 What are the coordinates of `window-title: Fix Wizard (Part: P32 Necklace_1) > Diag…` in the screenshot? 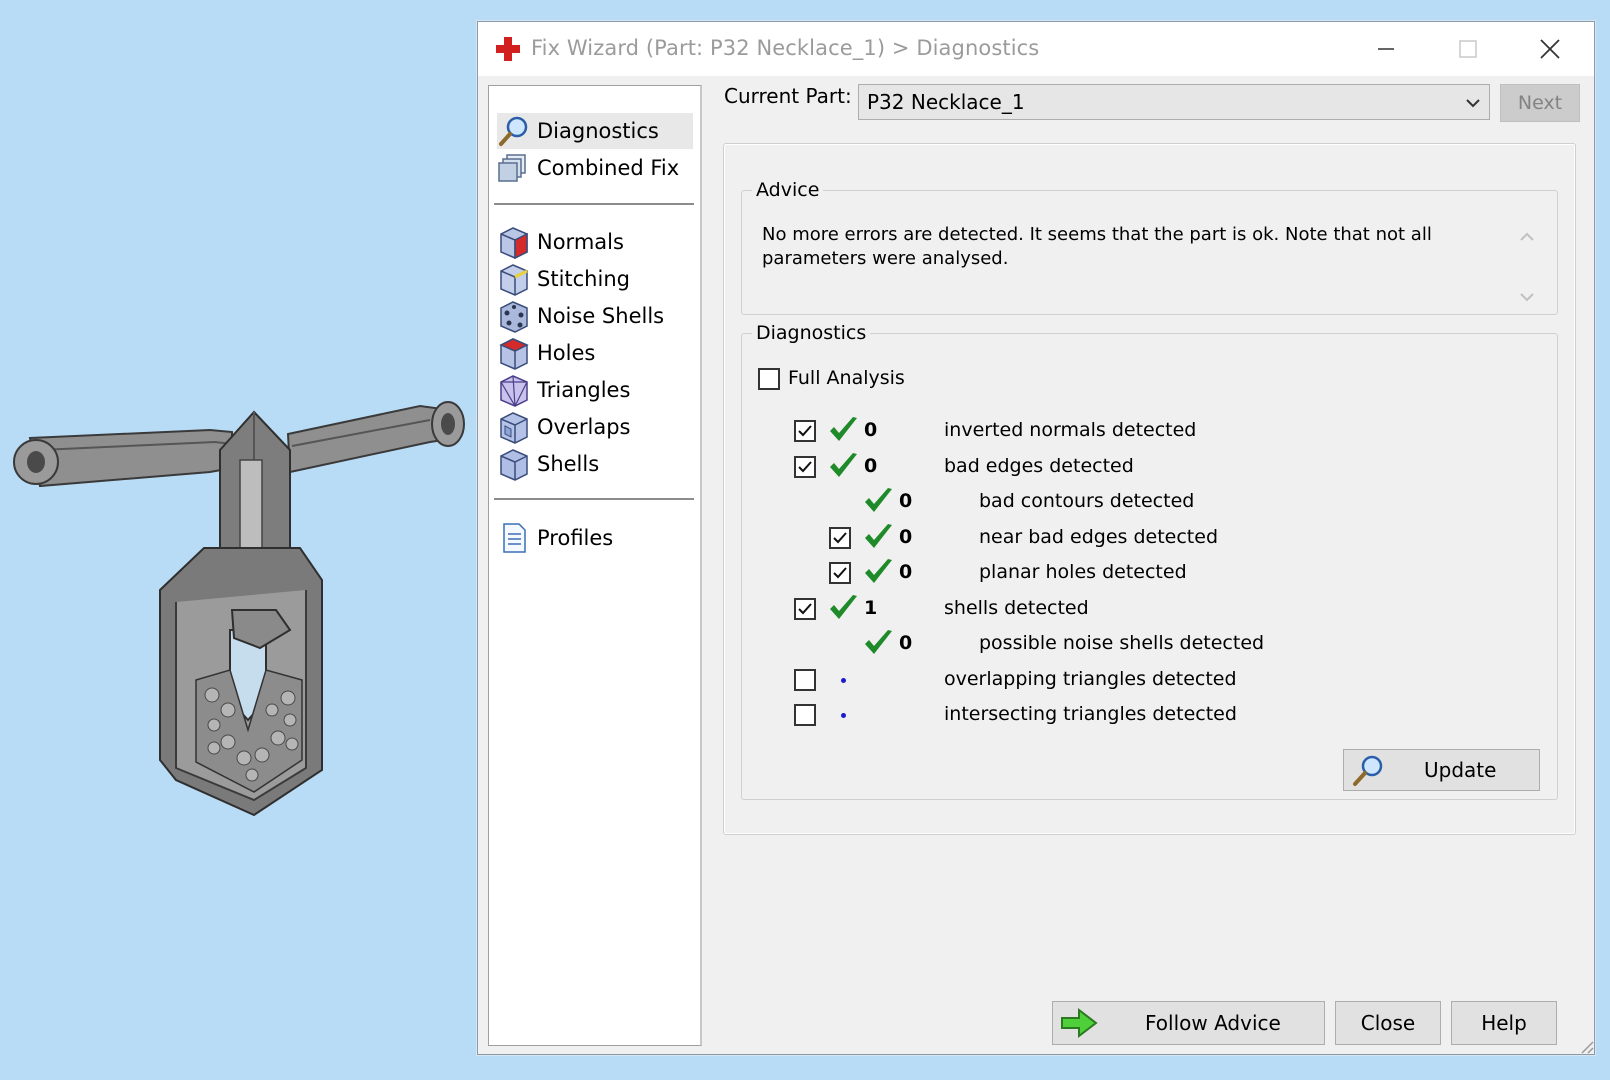 It's located at (785, 48).